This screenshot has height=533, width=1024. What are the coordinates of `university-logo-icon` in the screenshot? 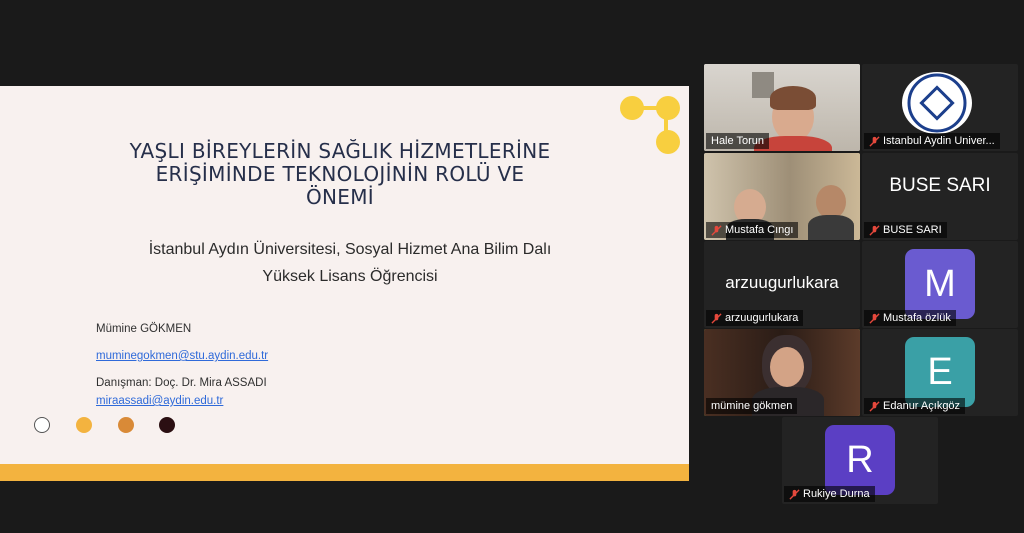 It's located at (937, 103).